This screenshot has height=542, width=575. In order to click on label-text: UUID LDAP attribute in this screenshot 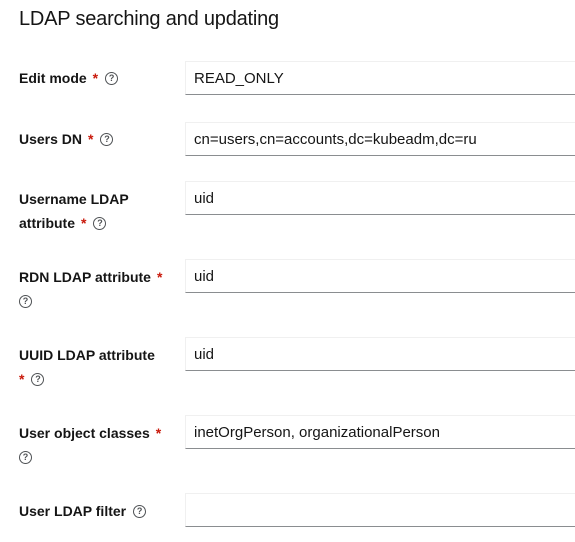, I will do `click(87, 355)`.